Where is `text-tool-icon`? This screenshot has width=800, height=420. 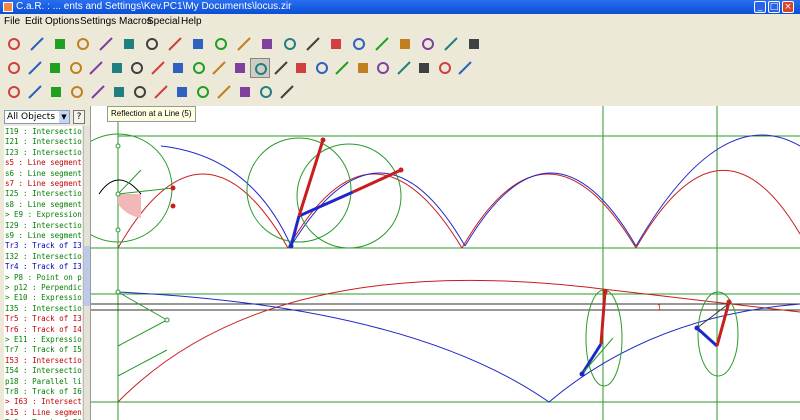 text-tool-icon is located at coordinates (424, 68).